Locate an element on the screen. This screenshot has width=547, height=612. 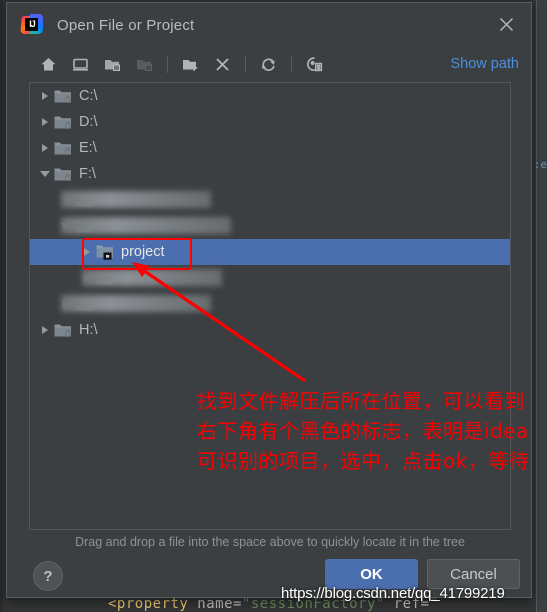
tree-row-h: H:\ is located at coordinates (270, 330).